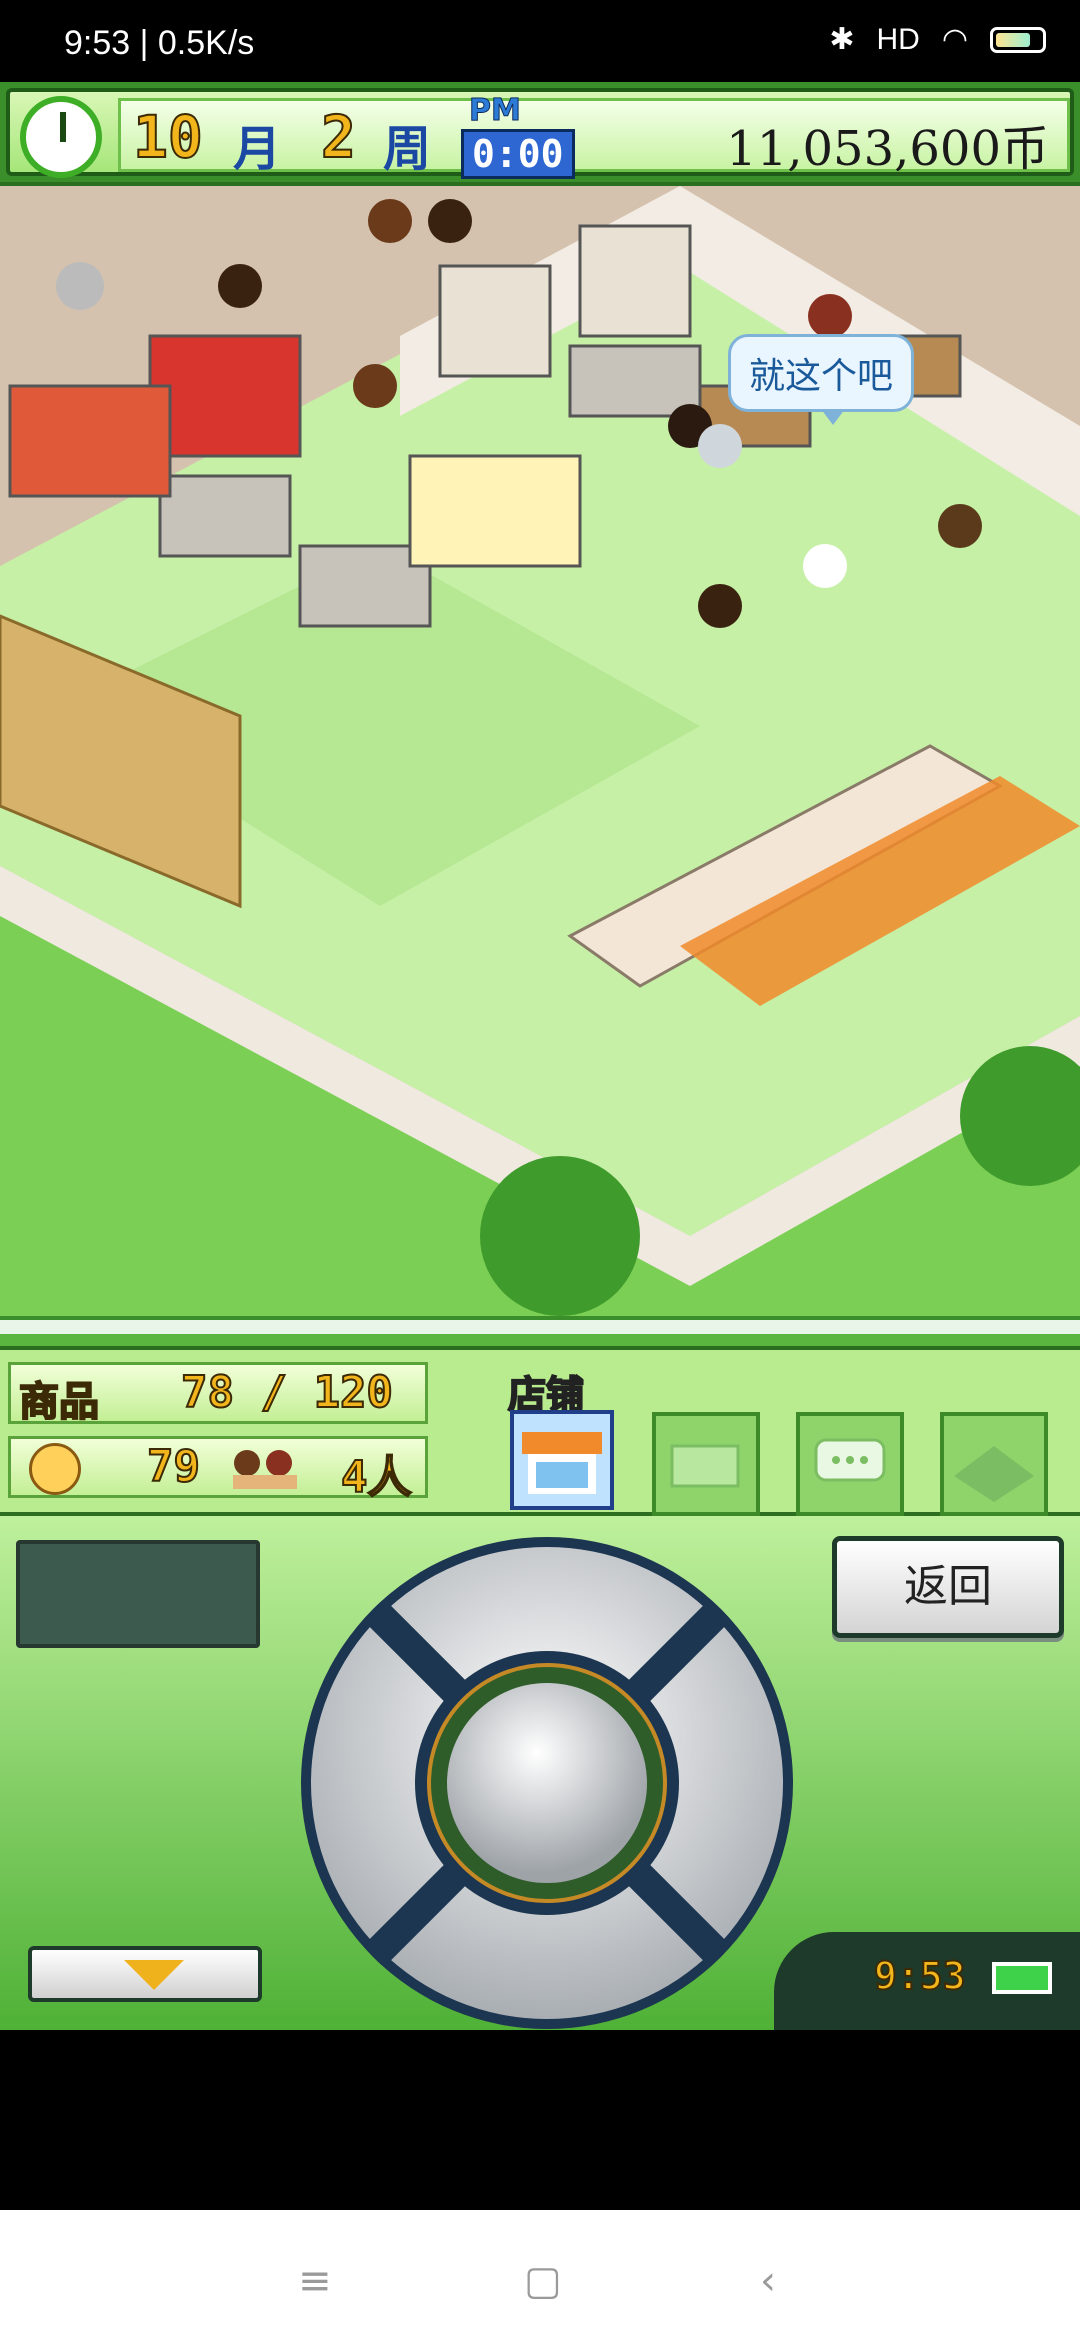  Describe the element at coordinates (59, 1402) in the screenshot. I see `goods-label: 商品` at that location.